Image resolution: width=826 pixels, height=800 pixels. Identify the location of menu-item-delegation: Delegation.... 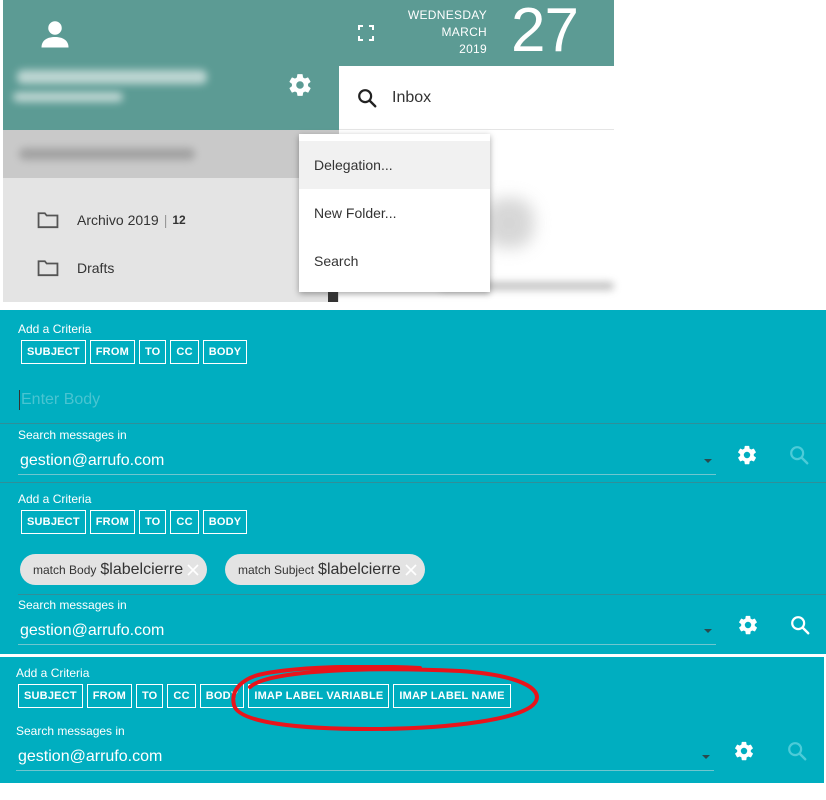
(394, 165).